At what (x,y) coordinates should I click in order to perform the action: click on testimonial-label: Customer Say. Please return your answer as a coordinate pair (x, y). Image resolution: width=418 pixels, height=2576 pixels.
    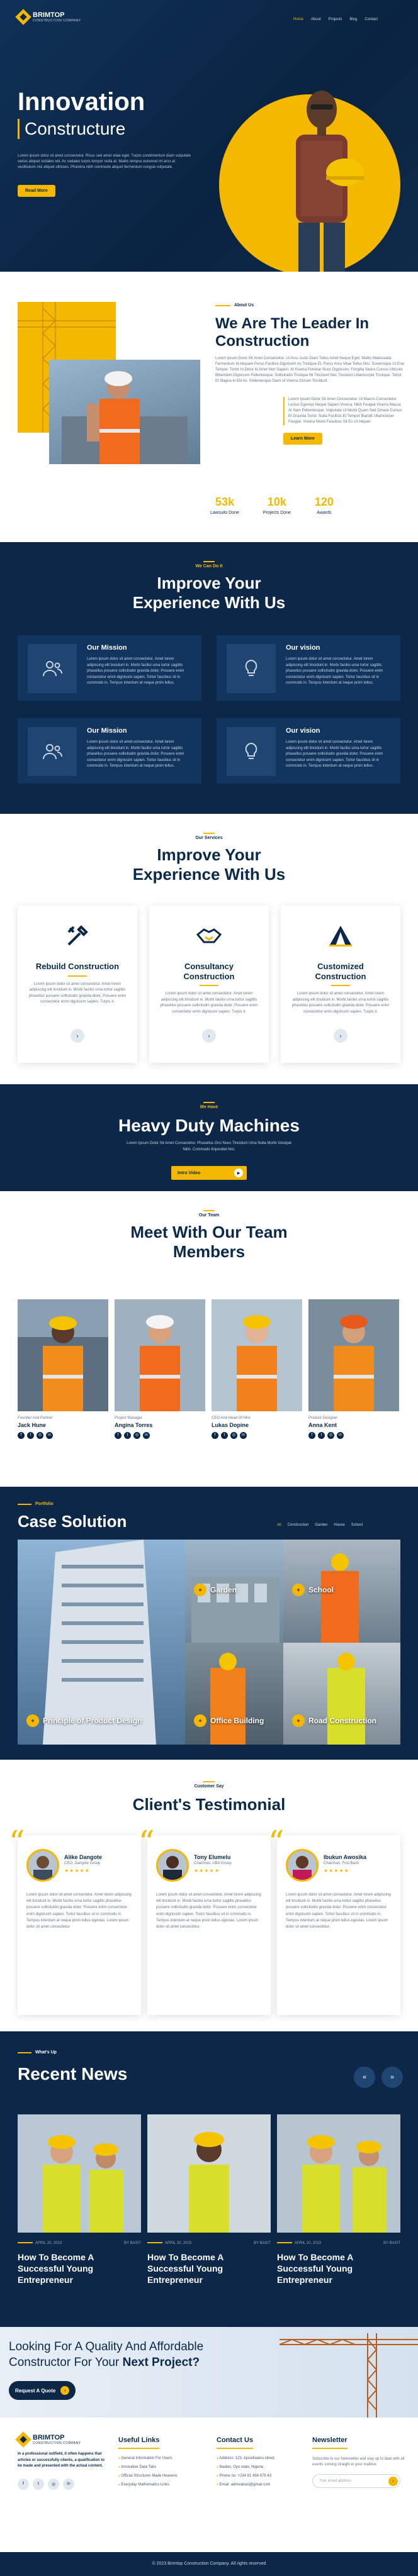
    Looking at the image, I should click on (209, 1774).